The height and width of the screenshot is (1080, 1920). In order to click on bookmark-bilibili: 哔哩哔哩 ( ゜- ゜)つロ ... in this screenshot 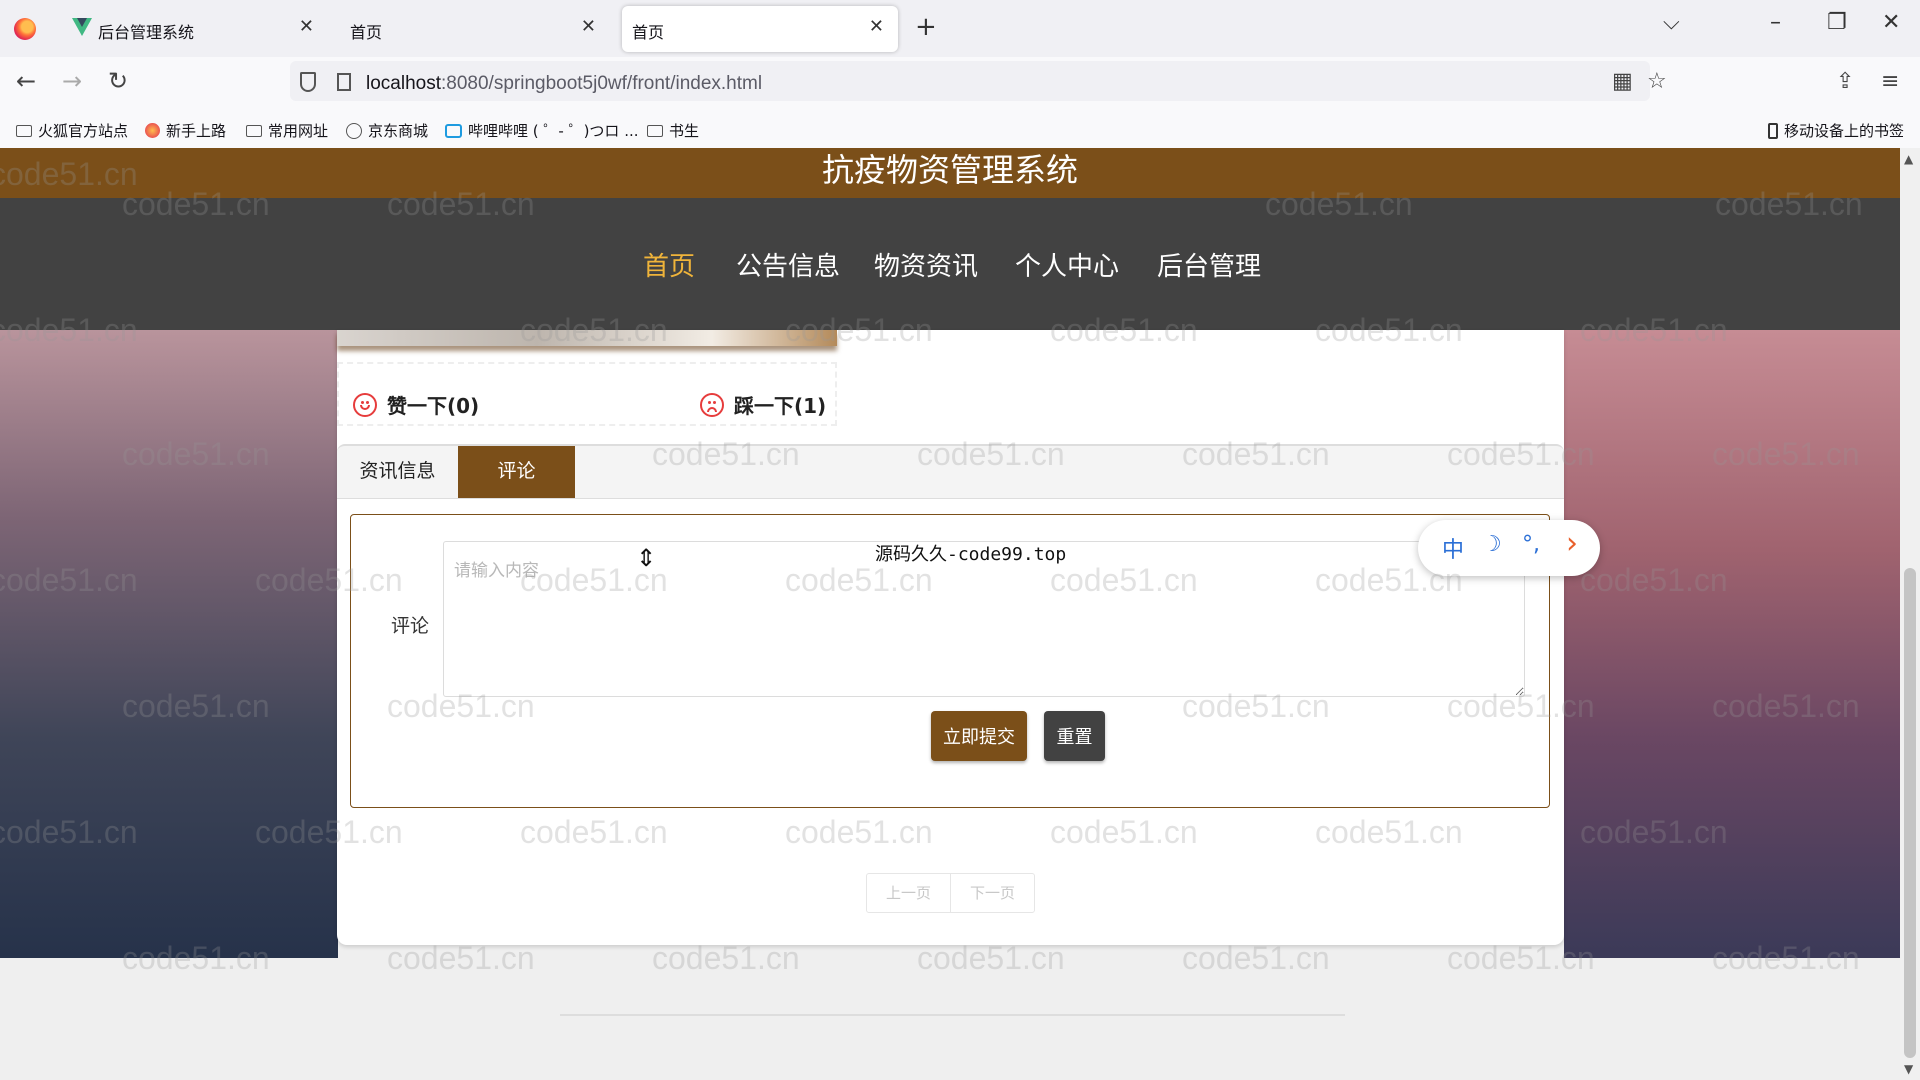, I will do `click(542, 130)`.